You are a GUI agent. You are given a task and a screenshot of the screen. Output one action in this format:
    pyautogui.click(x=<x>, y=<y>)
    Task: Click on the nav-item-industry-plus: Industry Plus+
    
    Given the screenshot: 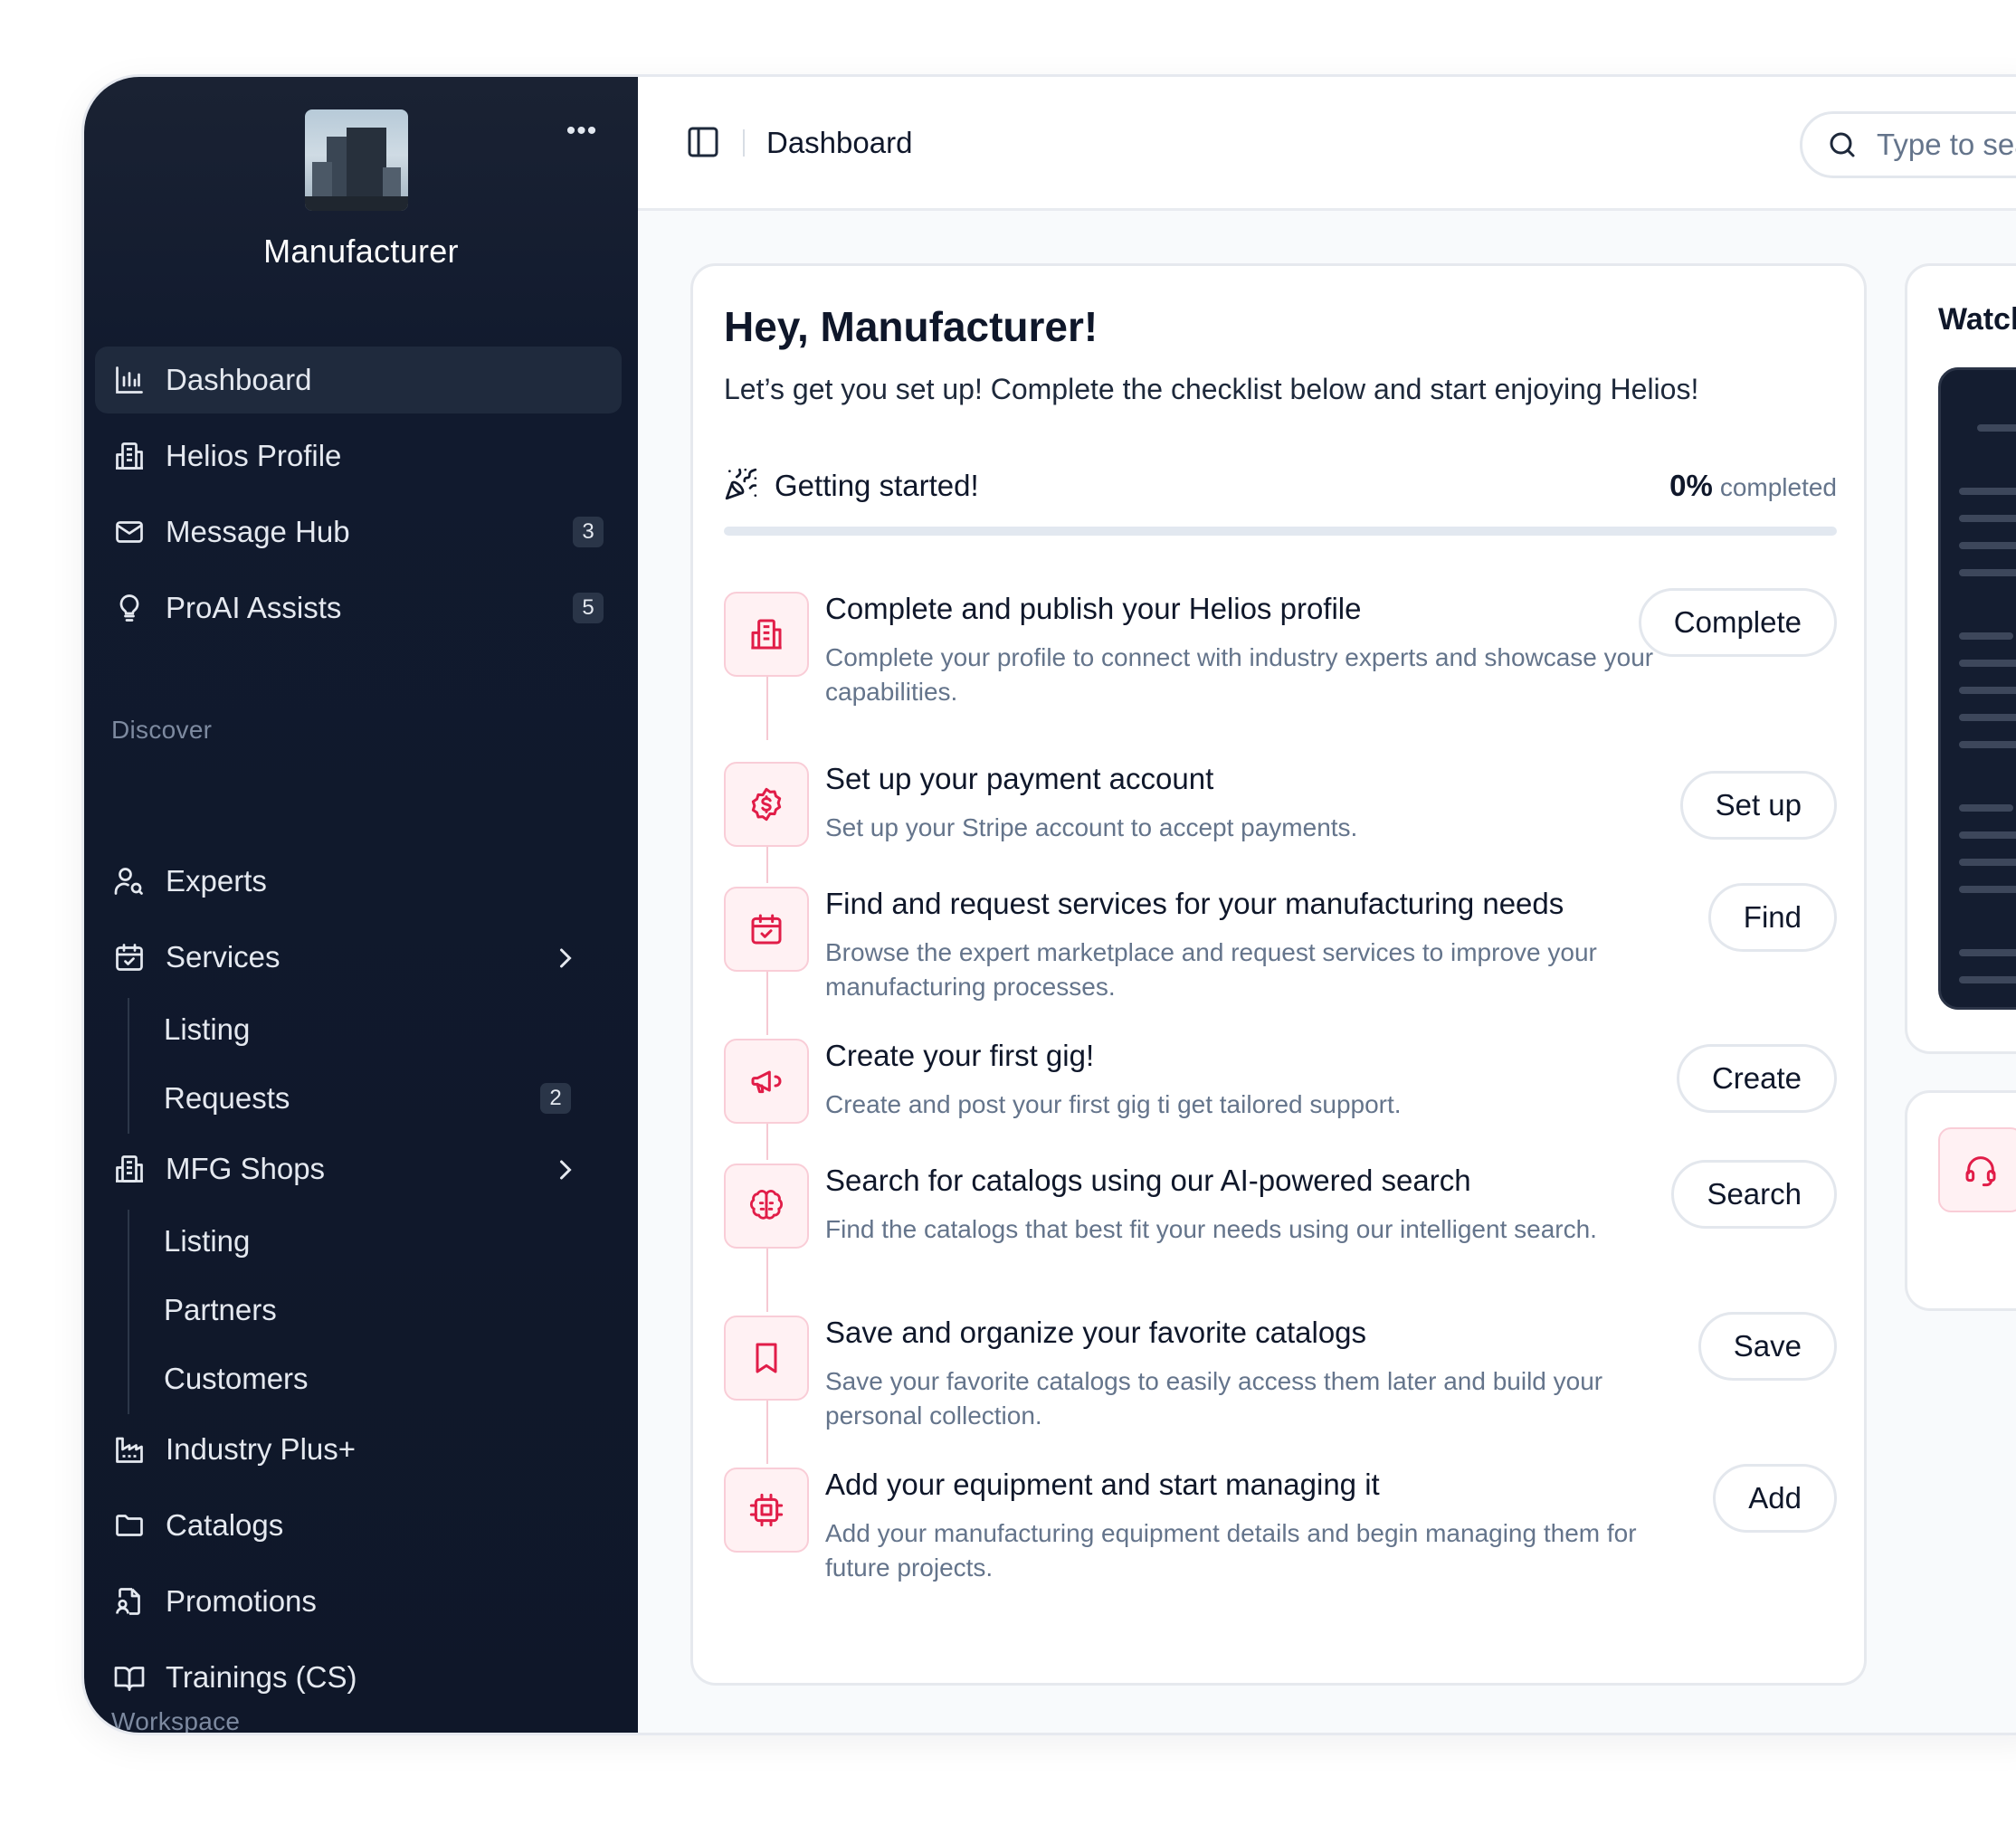 What is the action you would take?
    pyautogui.click(x=358, y=1450)
    